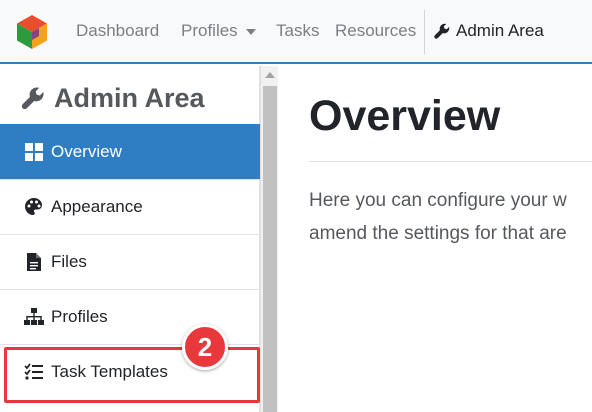  Describe the element at coordinates (209, 30) in the screenshot. I see `nav-profiles-label: Profiles` at that location.